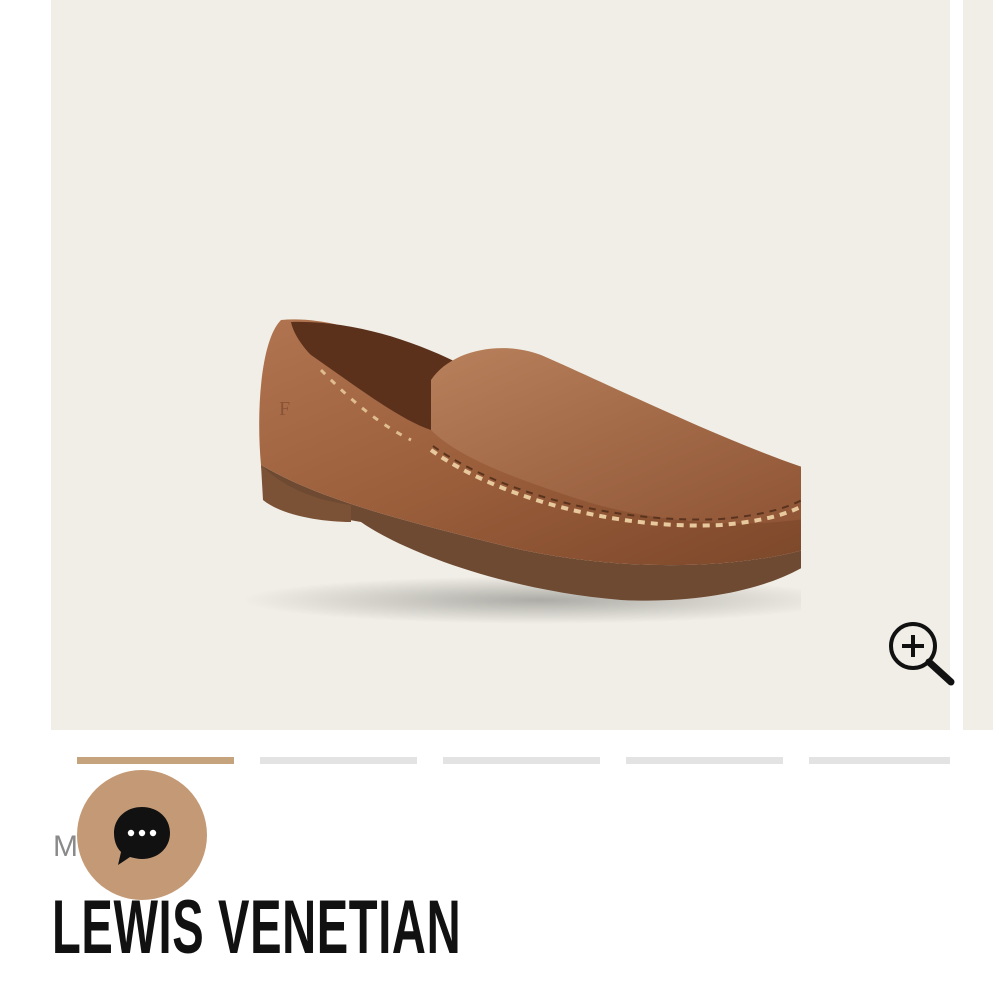 The width and height of the screenshot is (1000, 1000). I want to click on gallery-indicators, so click(500, 762).